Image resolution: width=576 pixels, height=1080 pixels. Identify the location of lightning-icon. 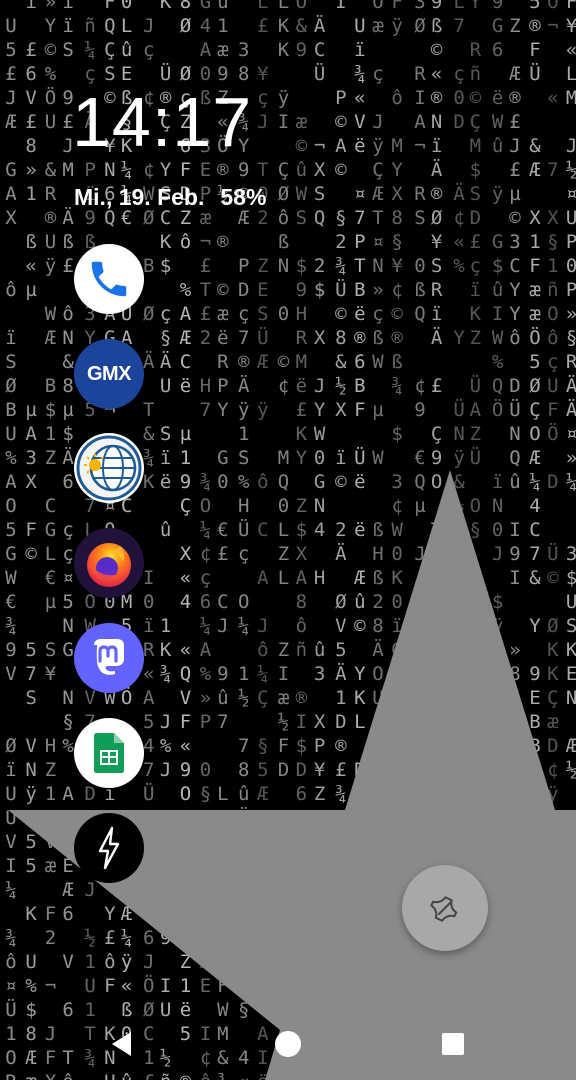
(109, 848).